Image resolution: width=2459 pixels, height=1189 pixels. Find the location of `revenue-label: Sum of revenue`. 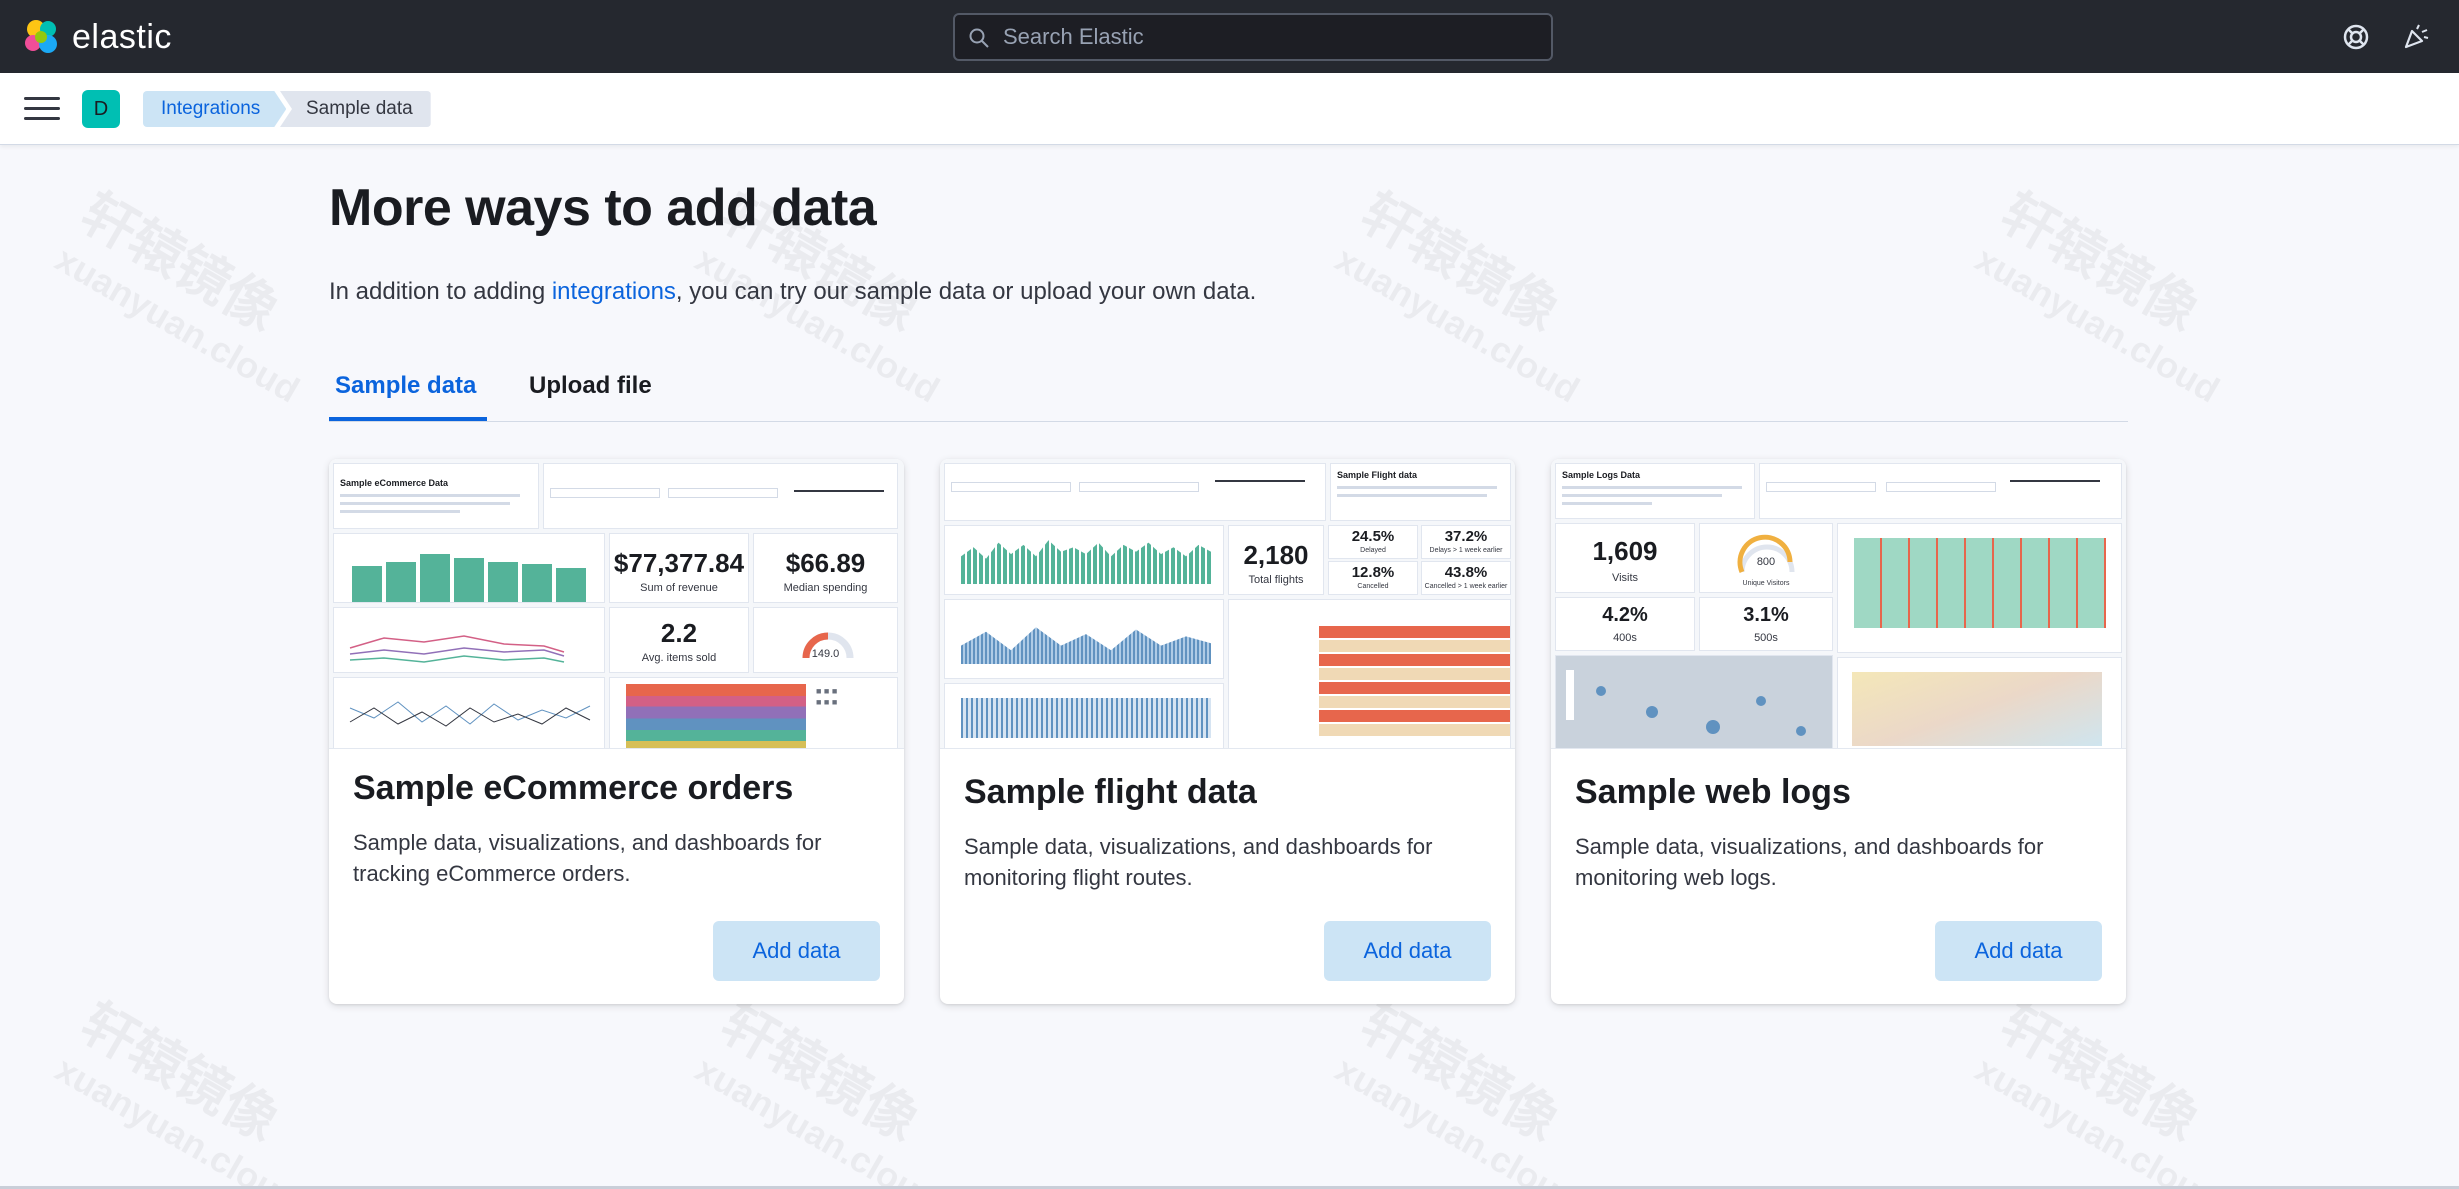

revenue-label: Sum of revenue is located at coordinates (679, 588).